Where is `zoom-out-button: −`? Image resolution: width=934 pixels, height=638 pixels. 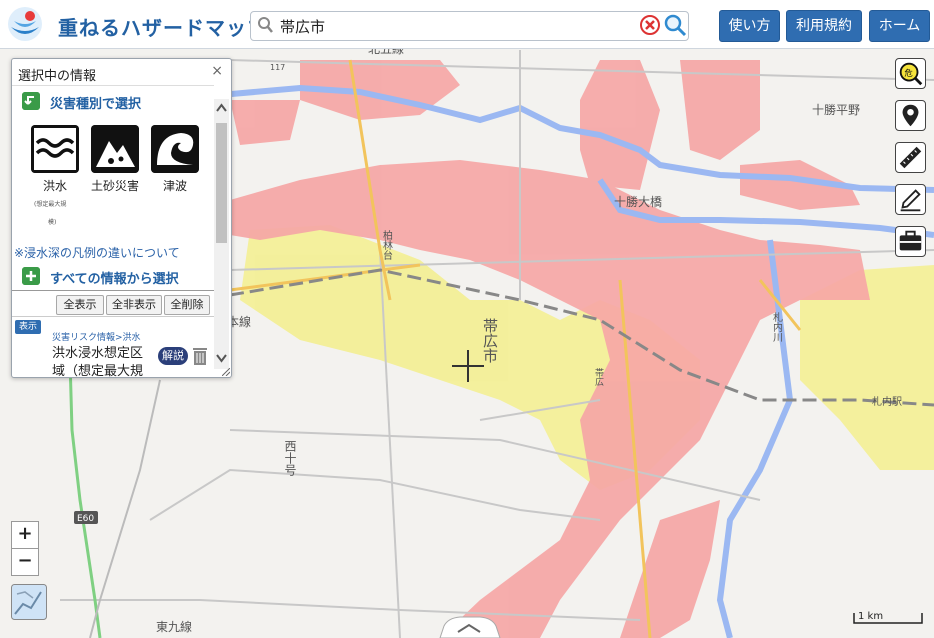
zoom-out-button: − is located at coordinates (25, 562).